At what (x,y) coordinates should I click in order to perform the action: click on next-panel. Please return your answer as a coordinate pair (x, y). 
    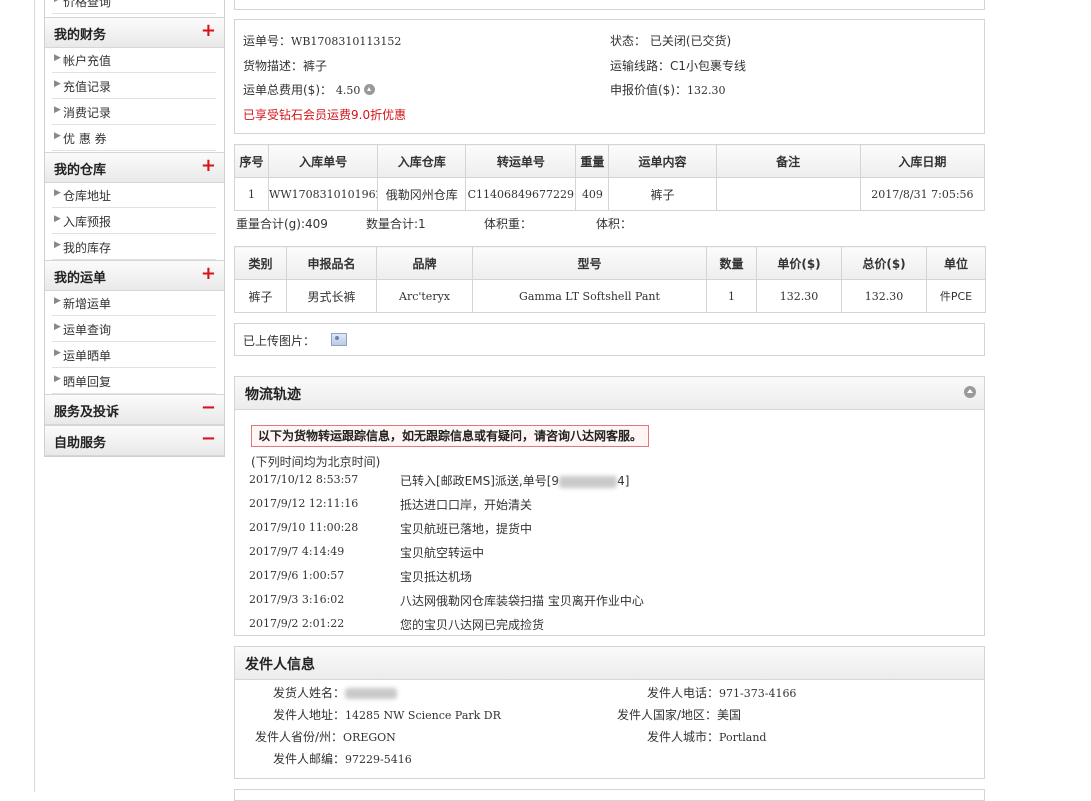
    Looking at the image, I should click on (609, 795).